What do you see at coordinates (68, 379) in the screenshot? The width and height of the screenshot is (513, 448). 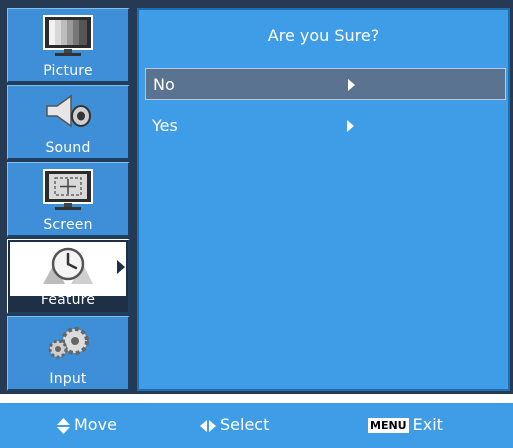 I see `tab-input-label: Input` at bounding box center [68, 379].